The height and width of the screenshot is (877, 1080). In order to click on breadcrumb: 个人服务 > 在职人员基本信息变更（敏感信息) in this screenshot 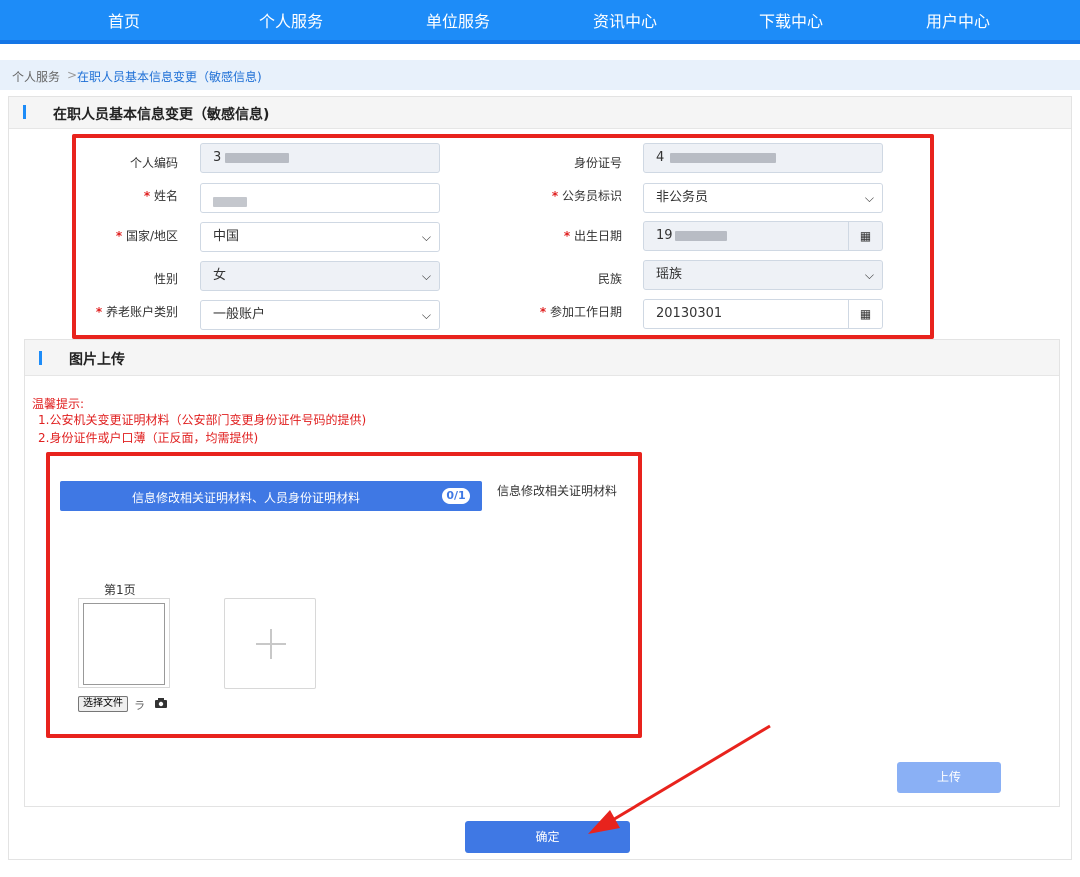, I will do `click(540, 75)`.